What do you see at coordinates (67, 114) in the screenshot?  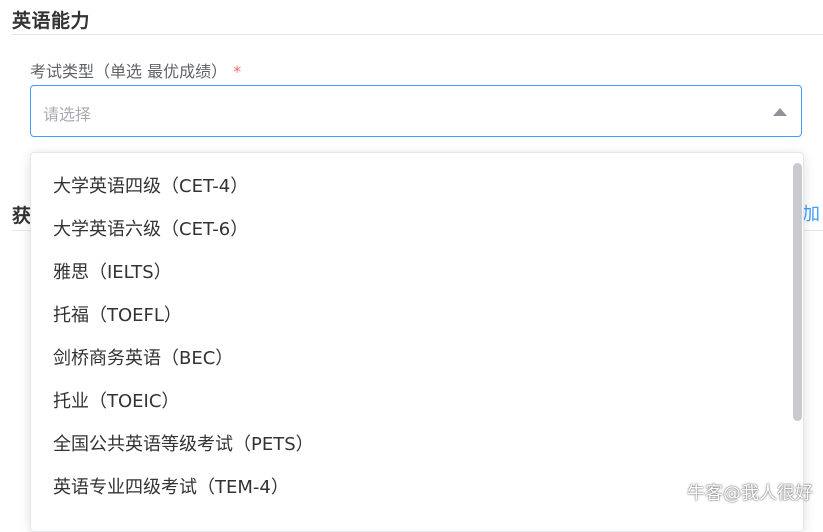 I see `select-placeholder: 请选择` at bounding box center [67, 114].